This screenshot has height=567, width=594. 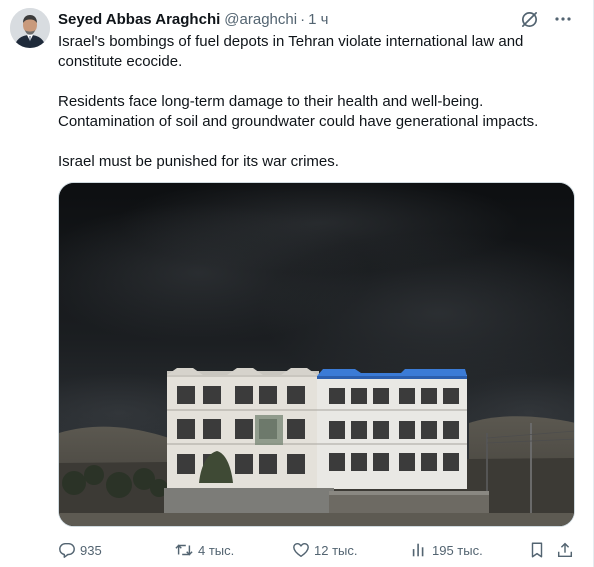 I want to click on views-icon, so click(x=418, y=550).